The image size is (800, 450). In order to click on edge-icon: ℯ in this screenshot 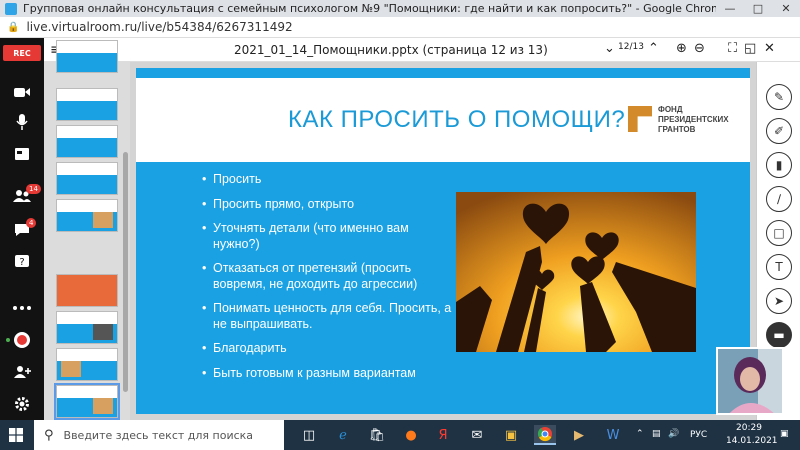, I will do `click(343, 435)`.